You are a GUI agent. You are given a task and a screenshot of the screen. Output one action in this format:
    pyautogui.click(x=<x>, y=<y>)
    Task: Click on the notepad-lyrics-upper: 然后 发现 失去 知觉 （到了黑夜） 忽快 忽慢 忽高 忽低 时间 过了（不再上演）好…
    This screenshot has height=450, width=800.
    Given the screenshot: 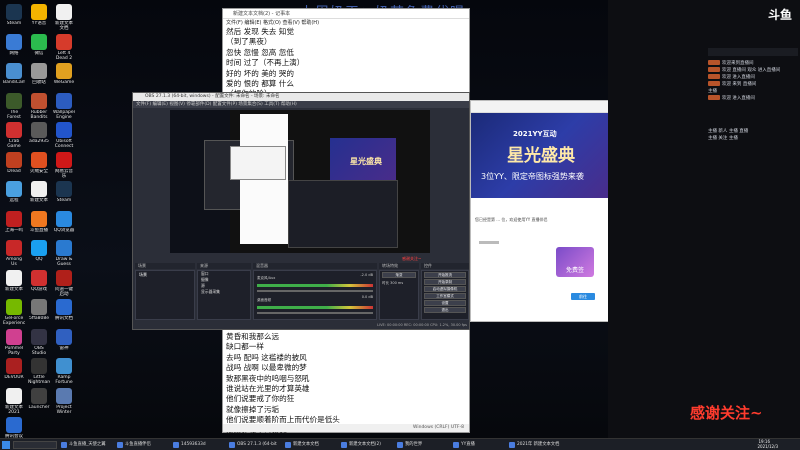 What is the action you would take?
    pyautogui.click(x=345, y=63)
    